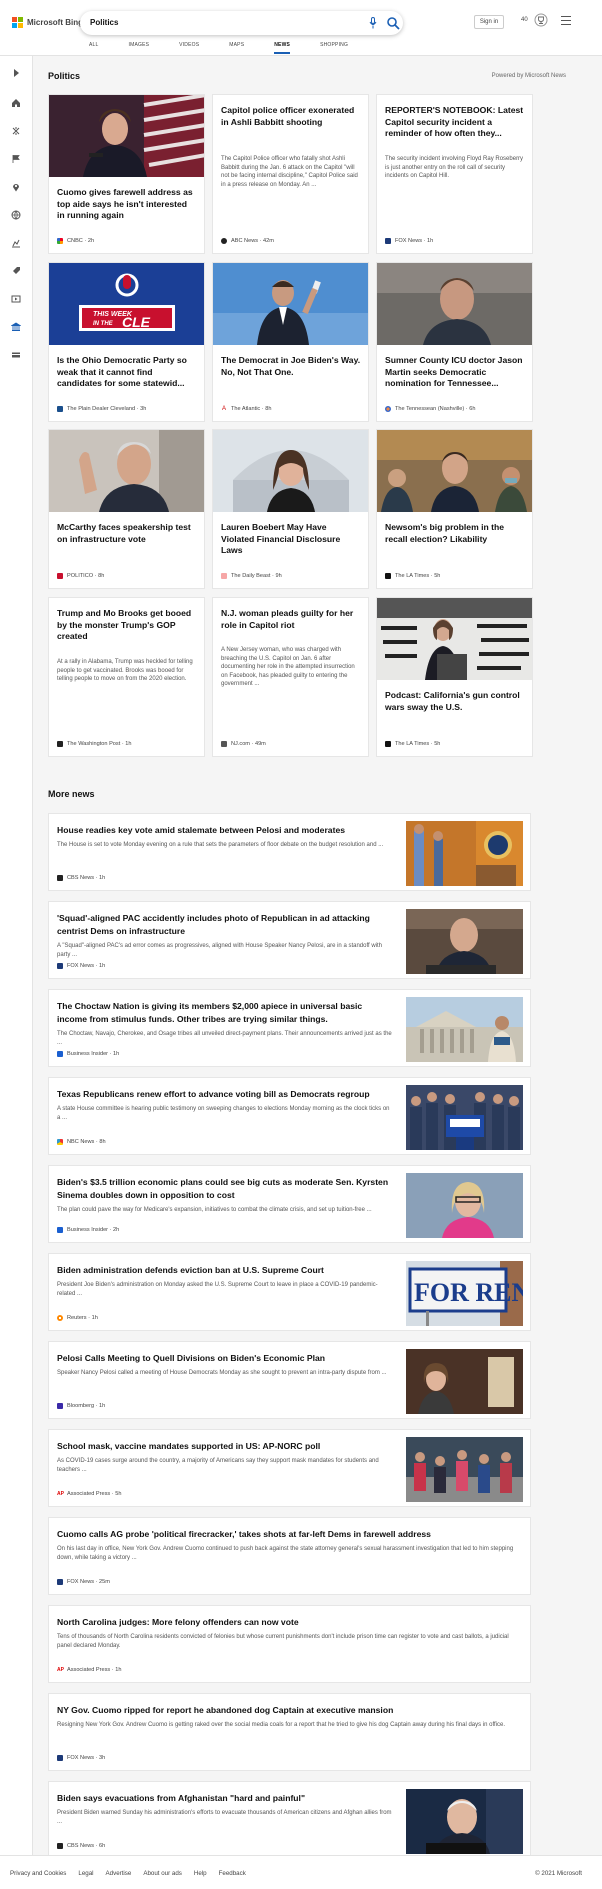 The height and width of the screenshot is (1889, 602). I want to click on daily-beast-icon, so click(224, 576).